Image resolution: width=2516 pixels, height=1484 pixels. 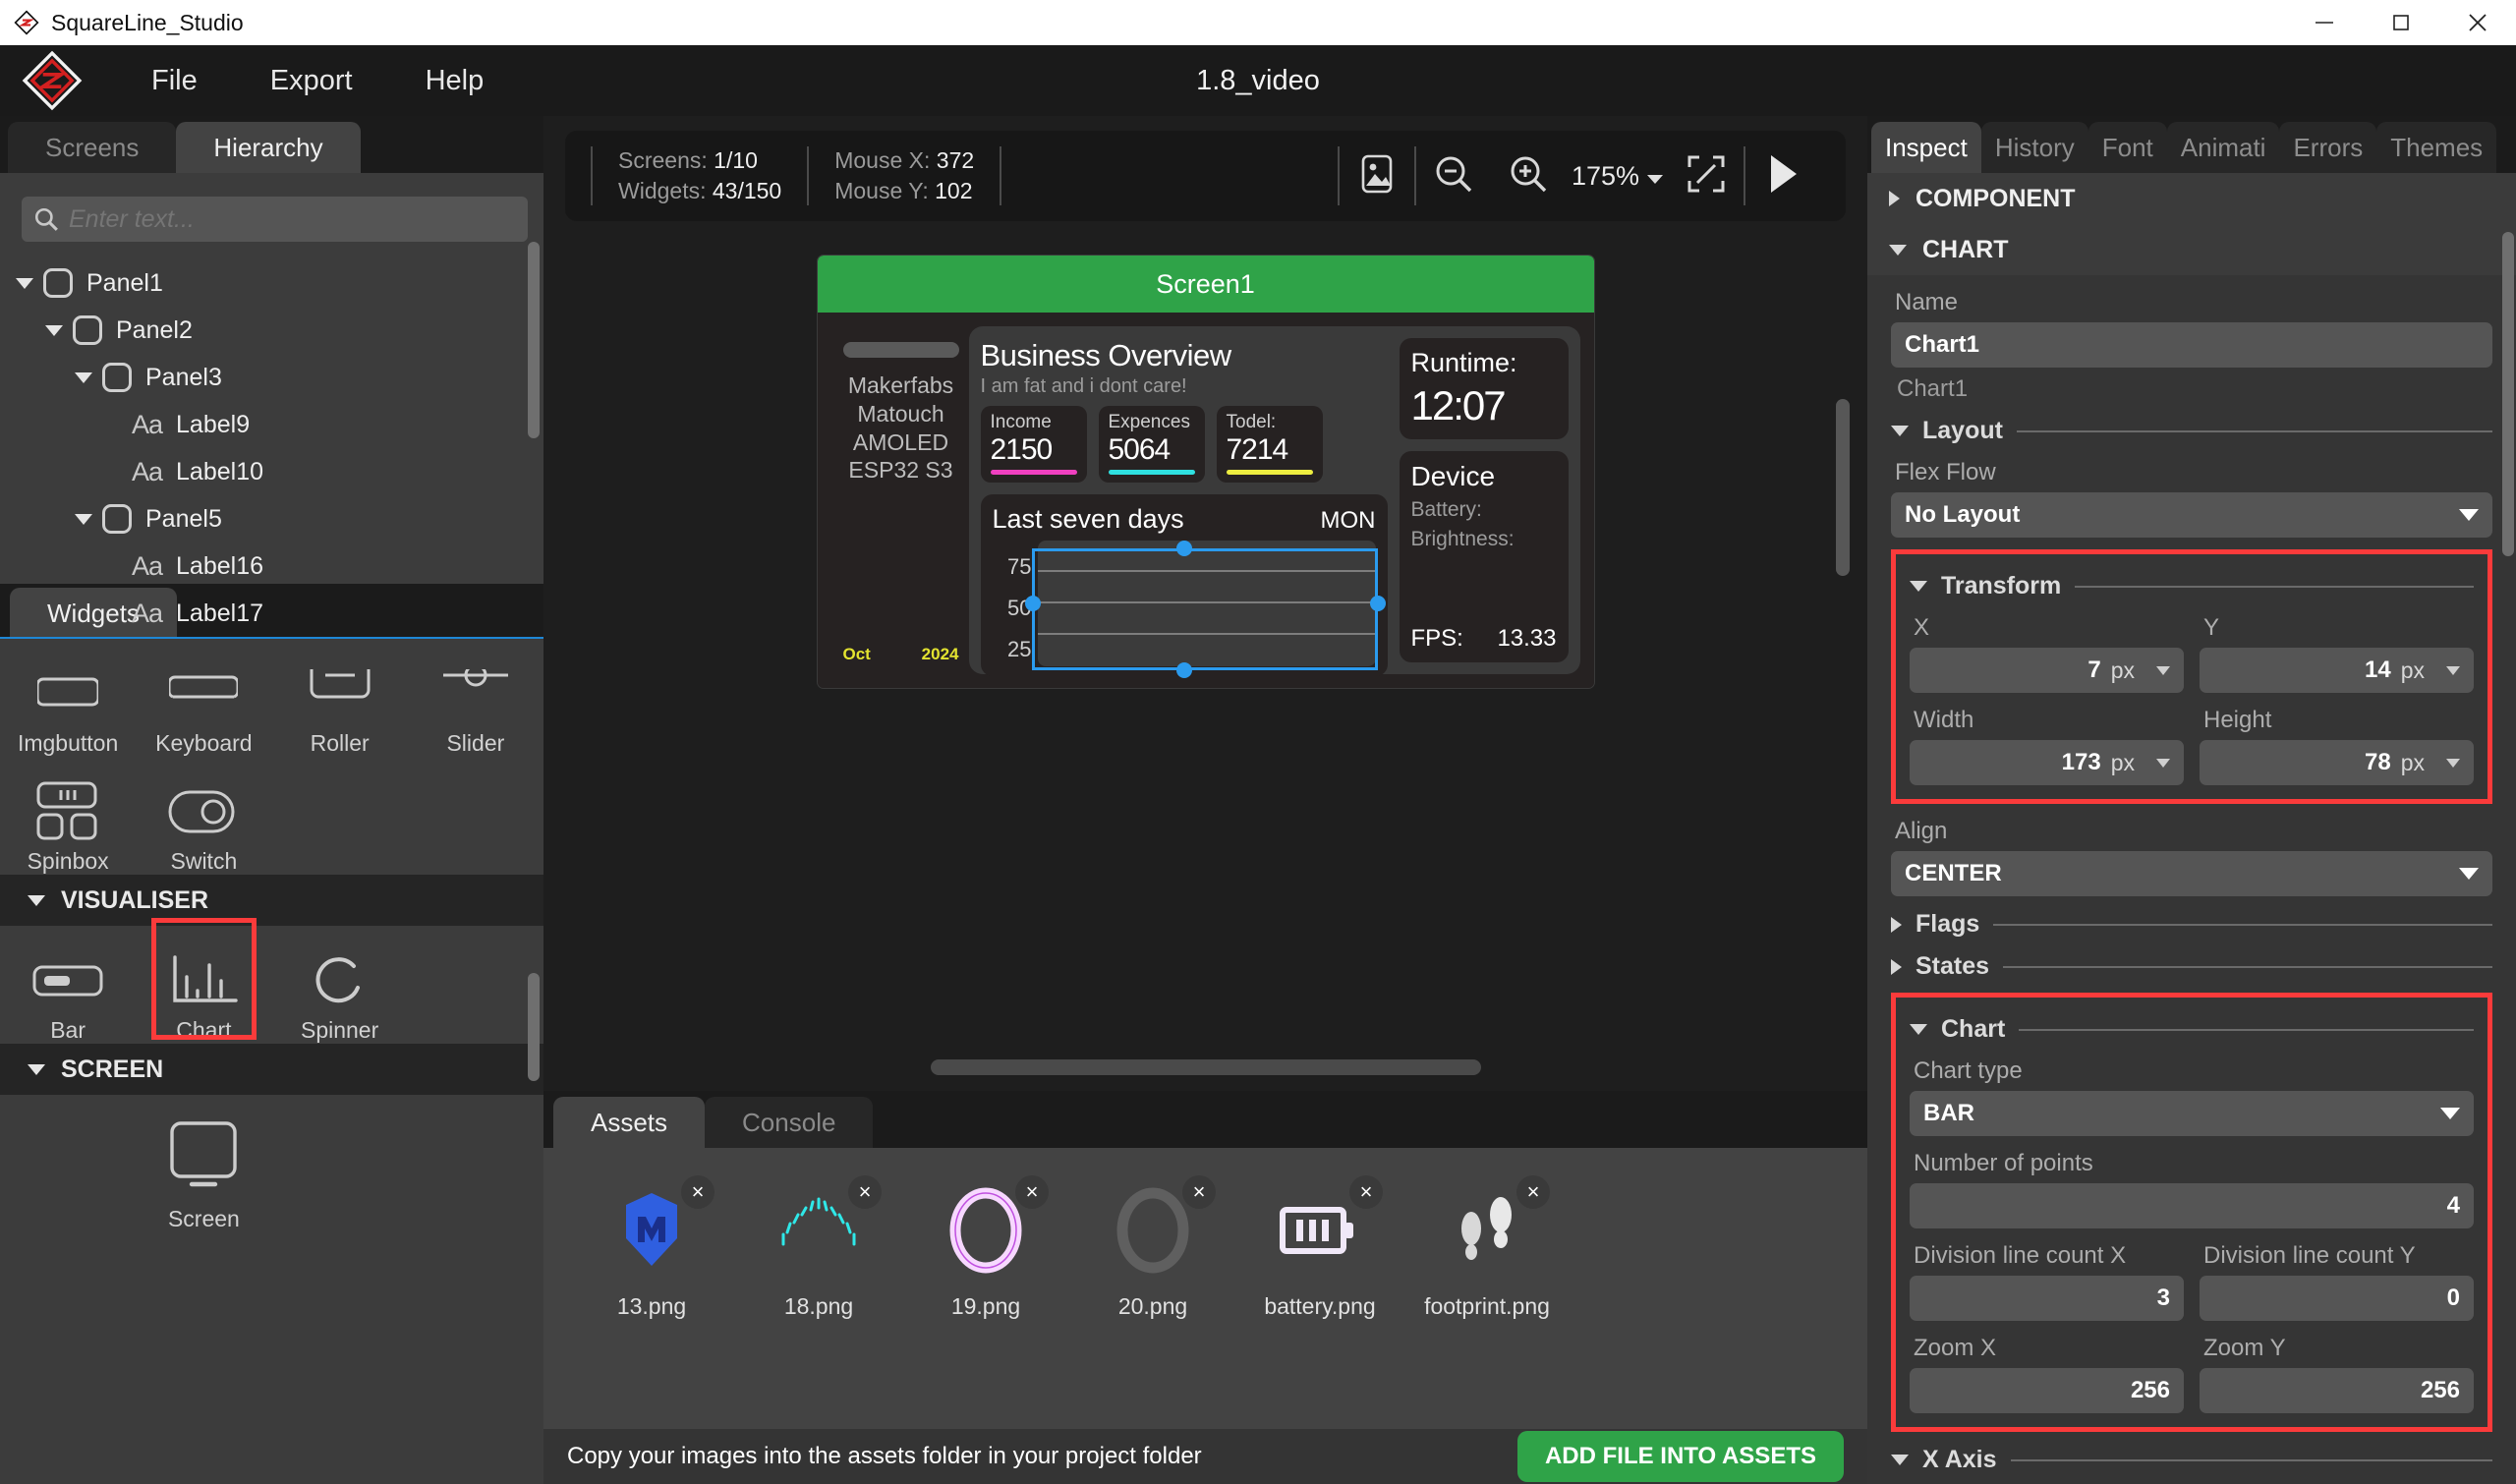 I want to click on section-visualiser: VISUALISER, so click(x=271, y=900).